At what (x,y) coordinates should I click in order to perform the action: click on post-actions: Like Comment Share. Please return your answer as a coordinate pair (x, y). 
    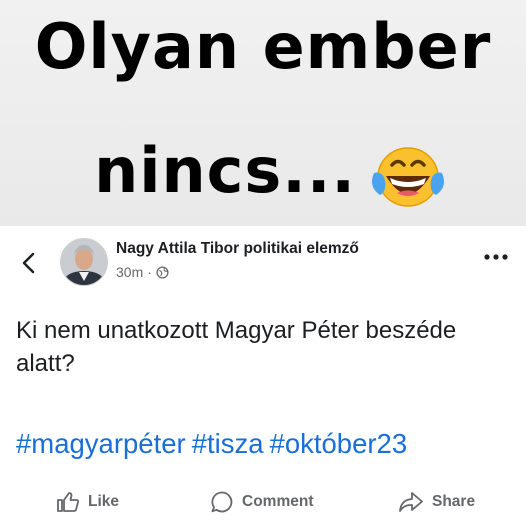
    Looking at the image, I should click on (263, 502).